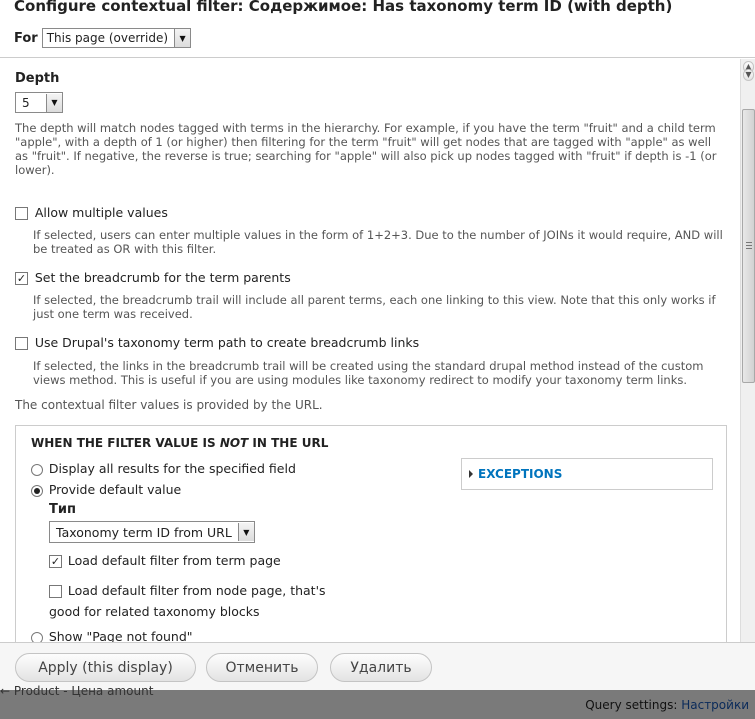  I want to click on grip-icon, so click(749, 245).